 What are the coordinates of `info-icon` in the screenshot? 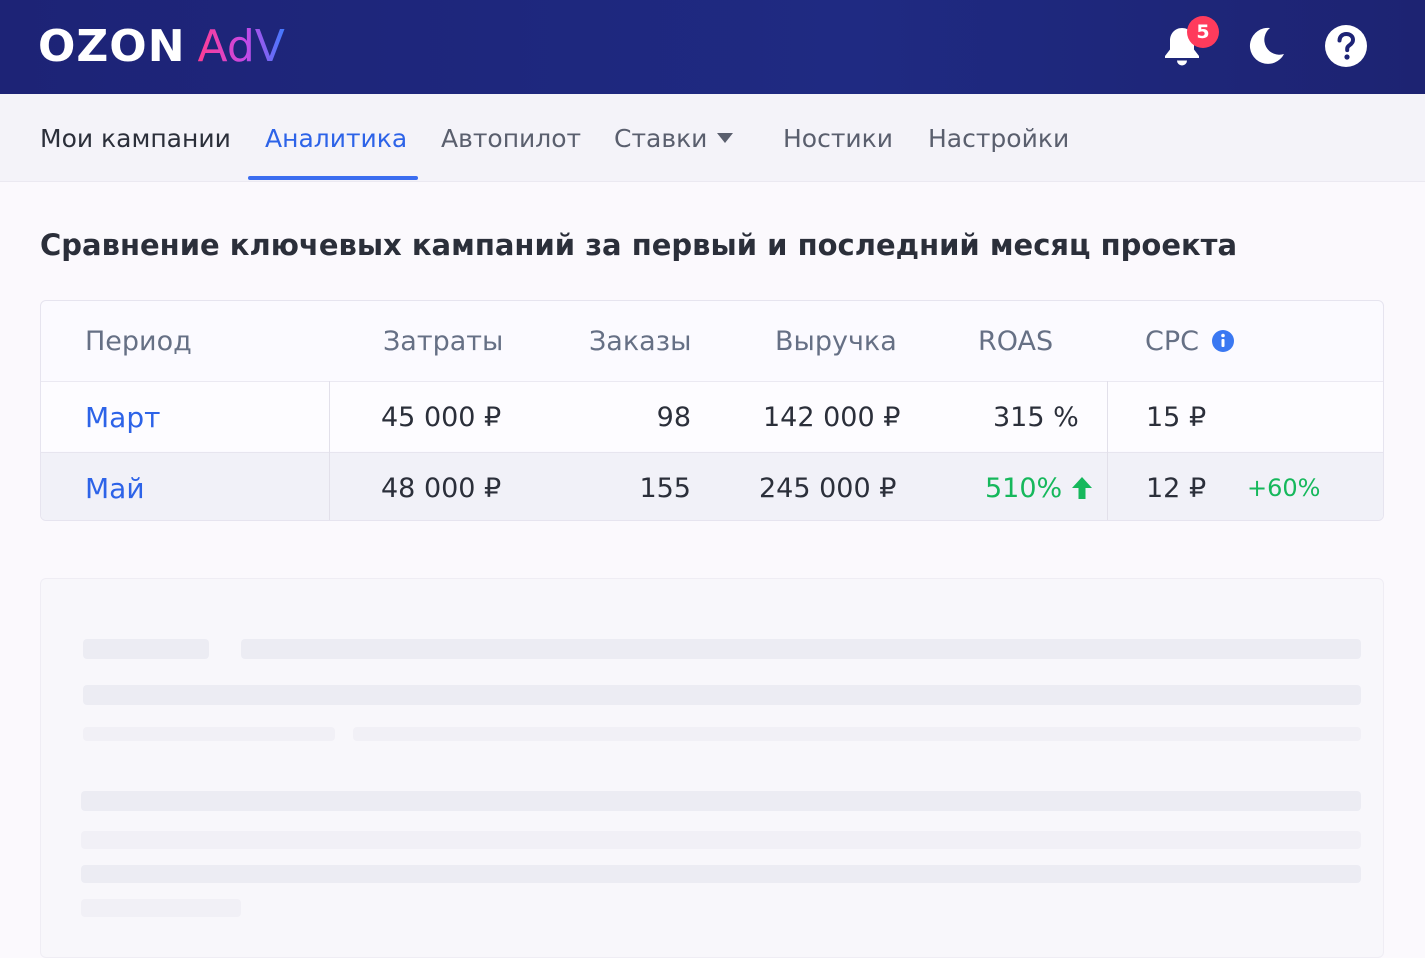 It's located at (1223, 341).